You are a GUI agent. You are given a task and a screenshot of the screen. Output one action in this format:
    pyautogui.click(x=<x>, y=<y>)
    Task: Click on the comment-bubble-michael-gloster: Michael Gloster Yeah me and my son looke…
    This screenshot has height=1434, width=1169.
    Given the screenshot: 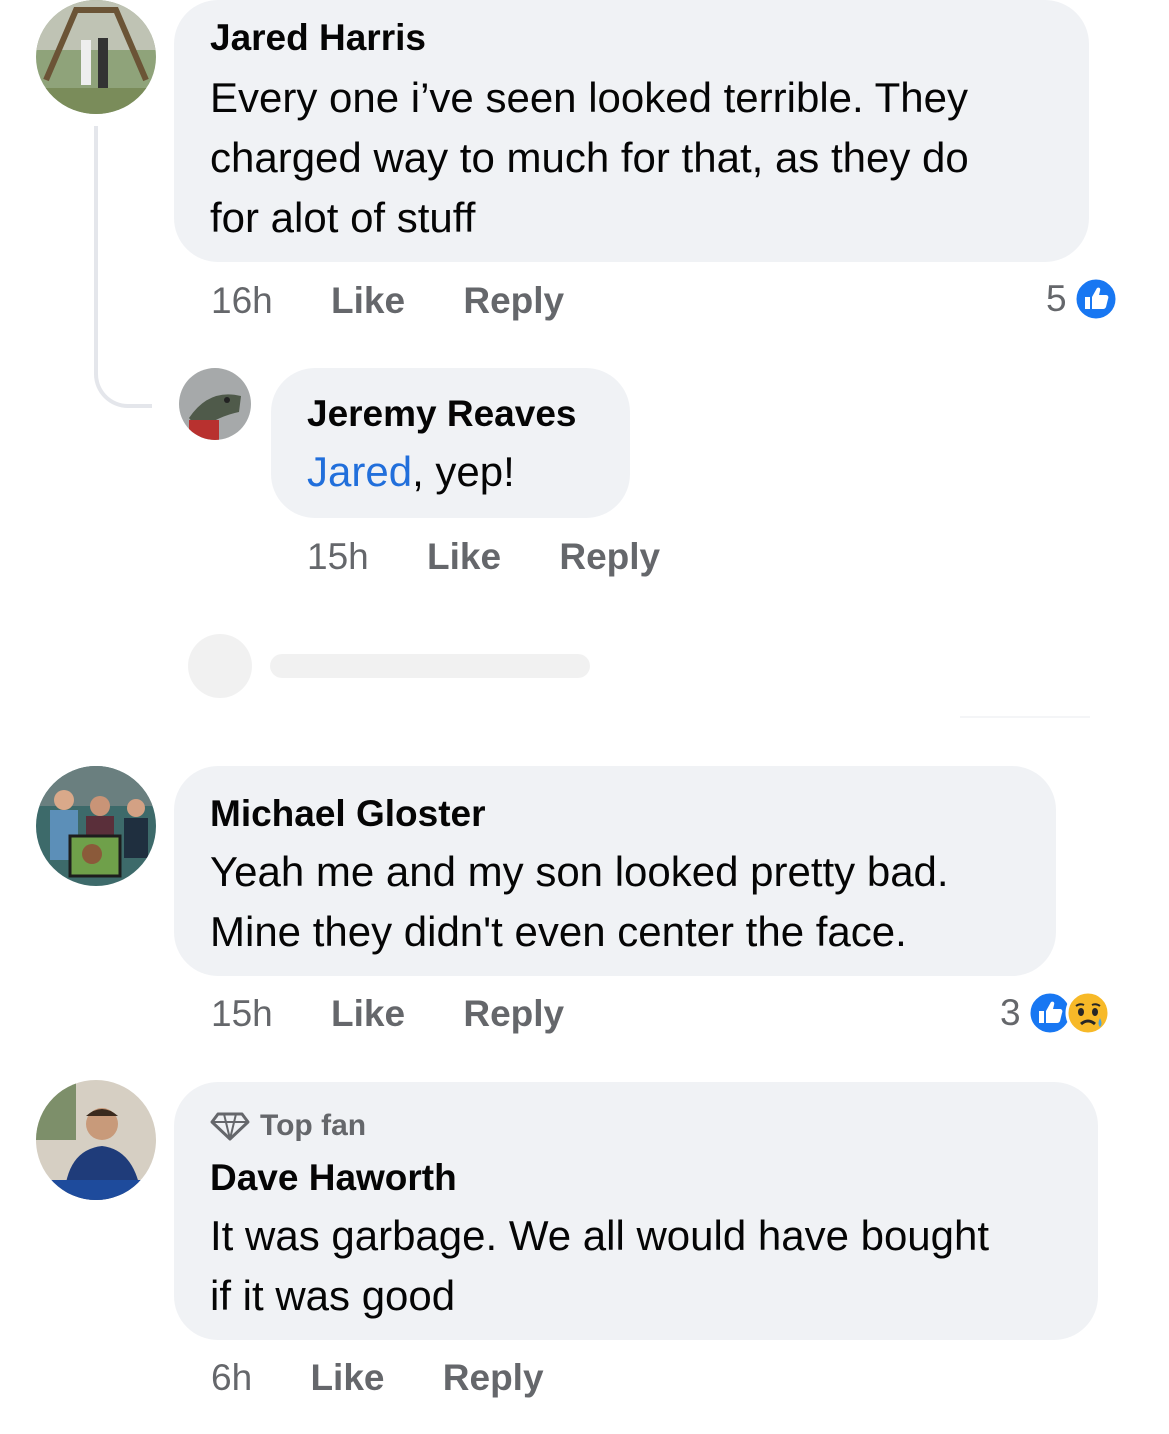 What is the action you would take?
    pyautogui.click(x=615, y=871)
    